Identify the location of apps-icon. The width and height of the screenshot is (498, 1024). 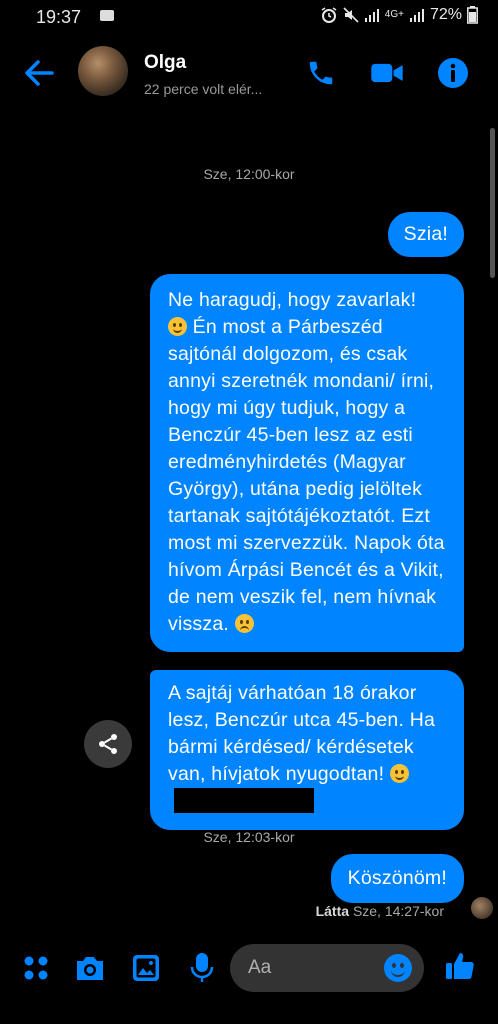
(36, 968).